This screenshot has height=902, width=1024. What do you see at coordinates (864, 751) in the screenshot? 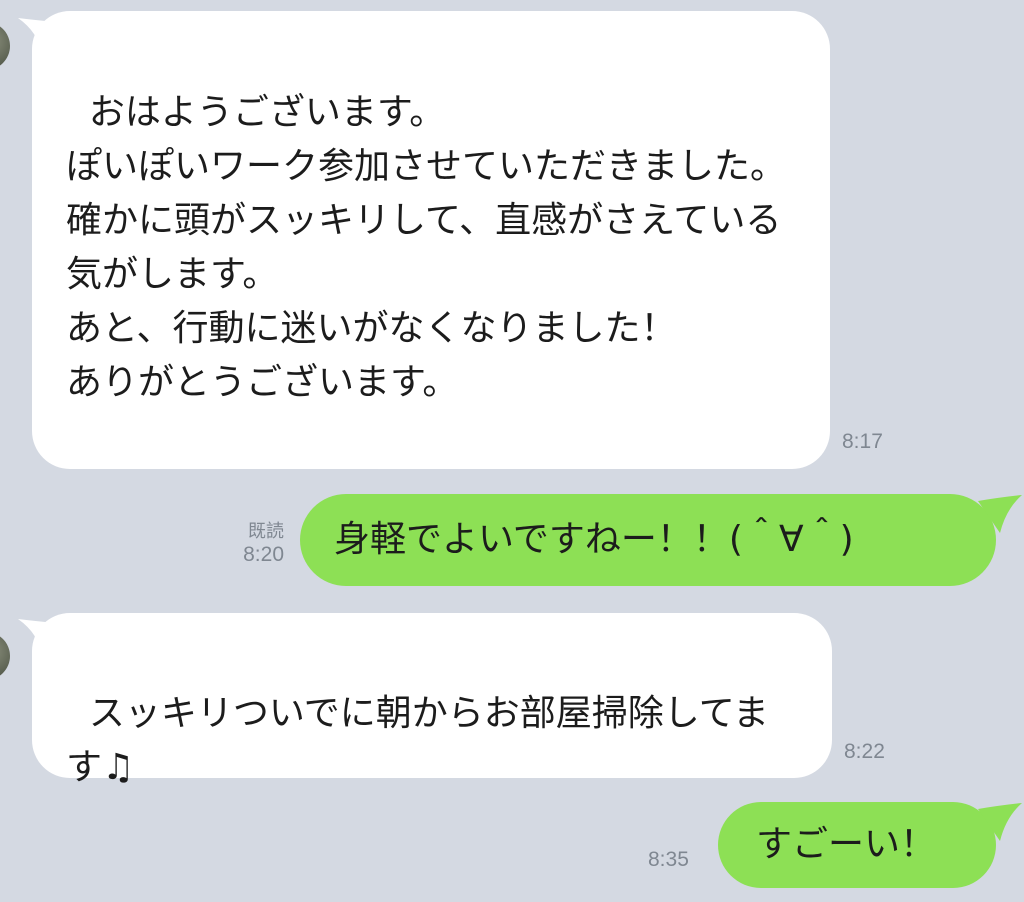
I see `message-timestamp: 8:22` at bounding box center [864, 751].